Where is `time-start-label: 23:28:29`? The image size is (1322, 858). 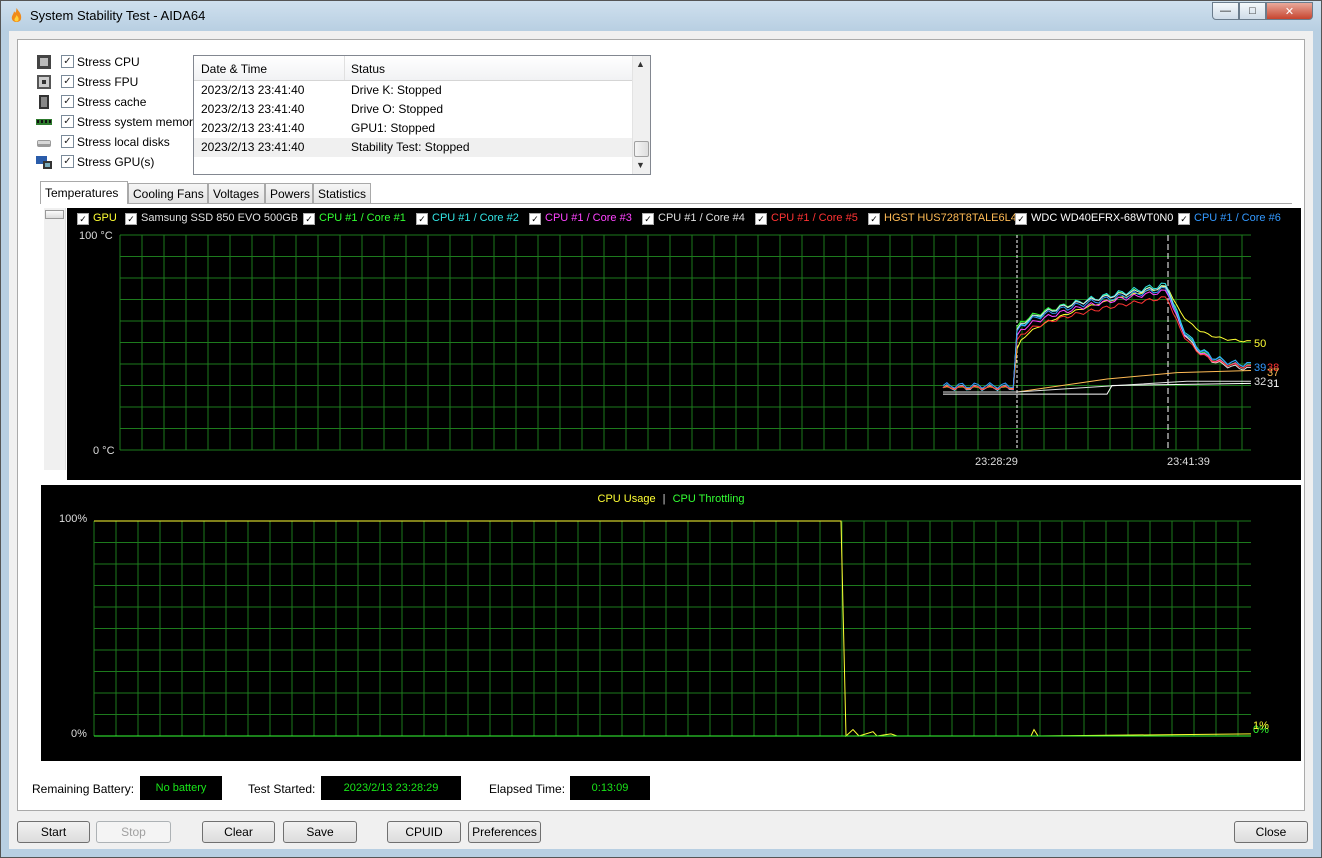
time-start-label: 23:28:29 is located at coordinates (996, 462).